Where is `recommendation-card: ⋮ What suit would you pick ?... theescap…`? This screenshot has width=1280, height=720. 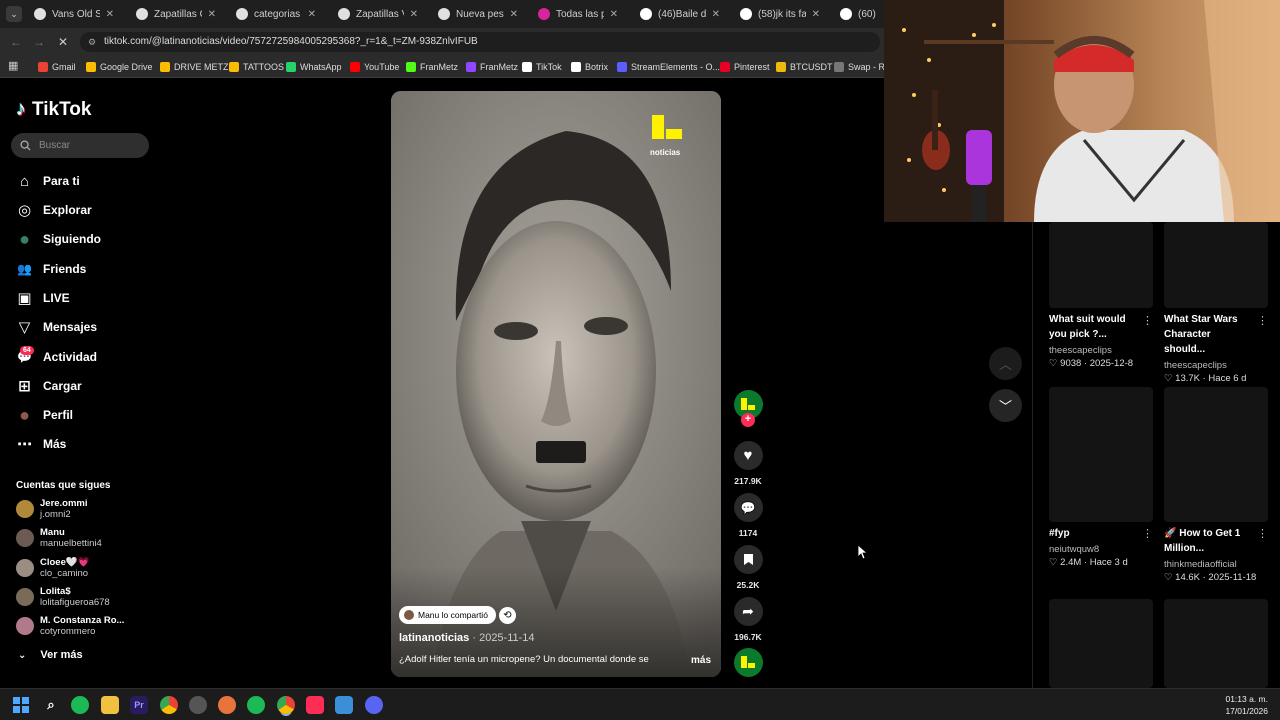 recommendation-card: ⋮ What suit would you pick ?... theescap… is located at coordinates (1101, 295).